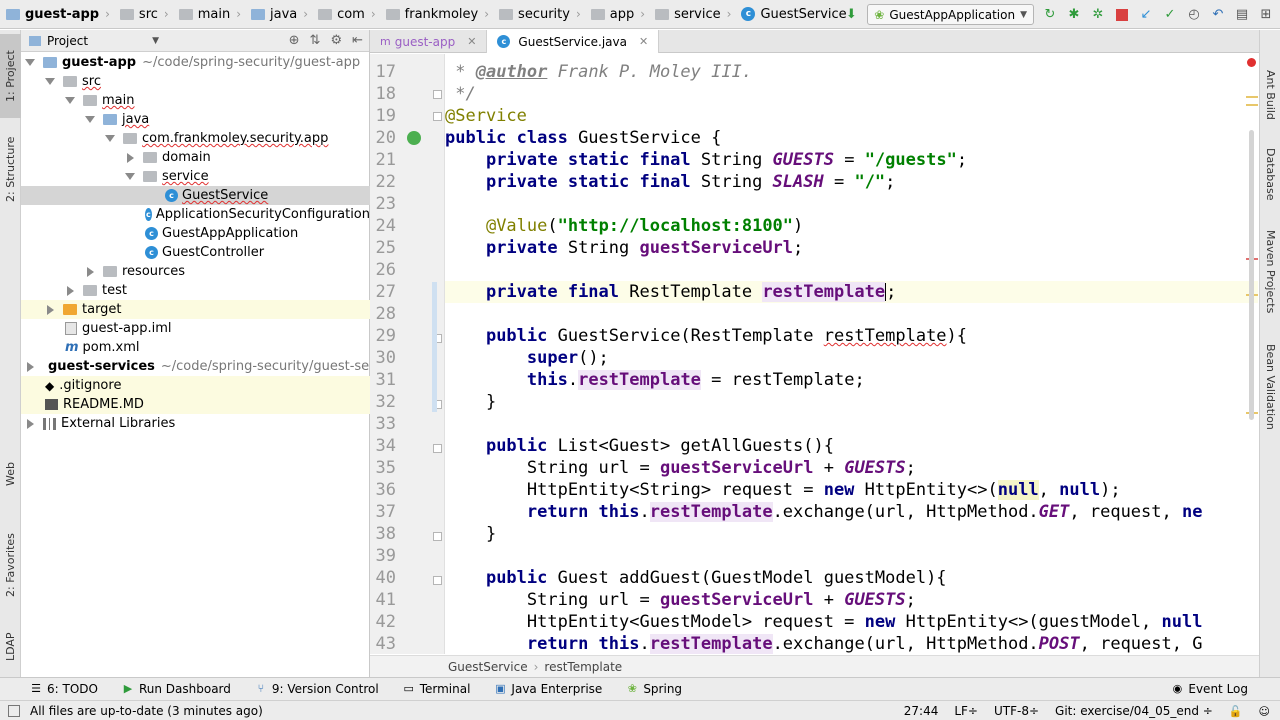  What do you see at coordinates (573, 41) in the screenshot?
I see `tab-guestservice-java: c GuestService.java ✕` at bounding box center [573, 41].